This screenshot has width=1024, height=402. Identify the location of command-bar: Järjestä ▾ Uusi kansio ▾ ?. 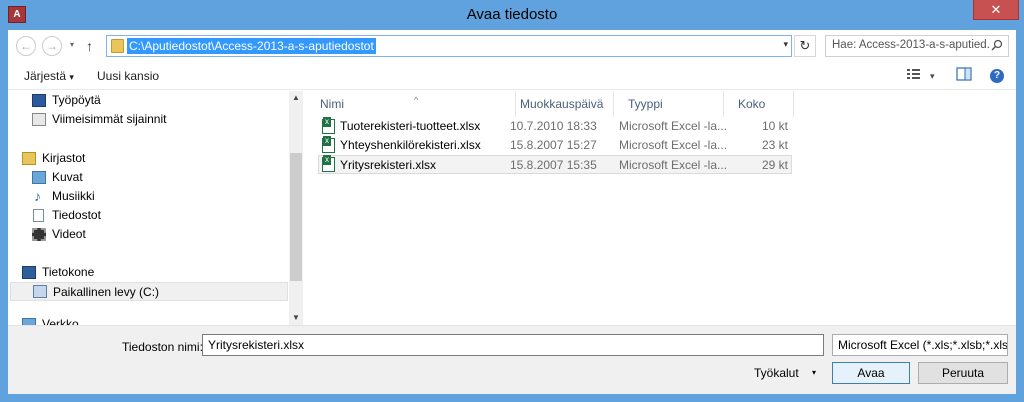
(512, 76).